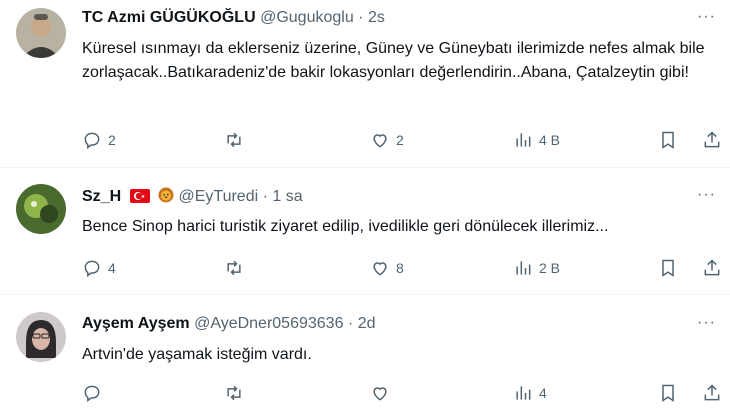 This screenshot has width=730, height=420. What do you see at coordinates (386, 198) in the screenshot?
I see `tweet-header: Sz_H @EyTuredi · 1 sa` at bounding box center [386, 198].